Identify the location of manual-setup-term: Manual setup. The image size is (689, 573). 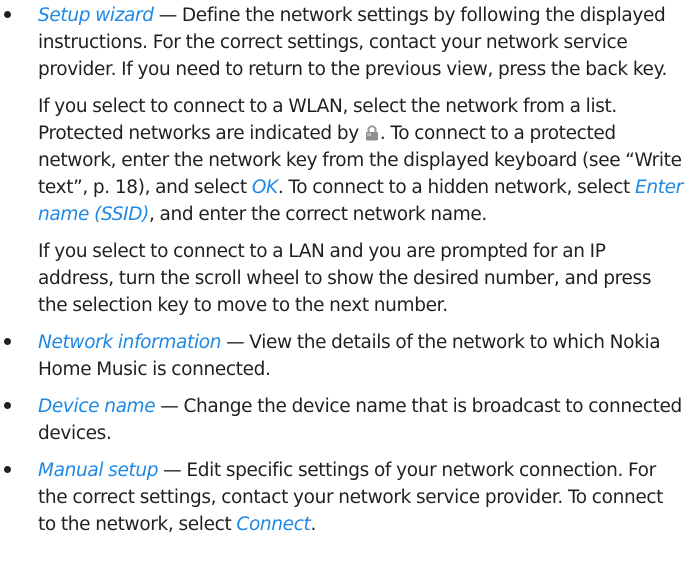
(98, 470).